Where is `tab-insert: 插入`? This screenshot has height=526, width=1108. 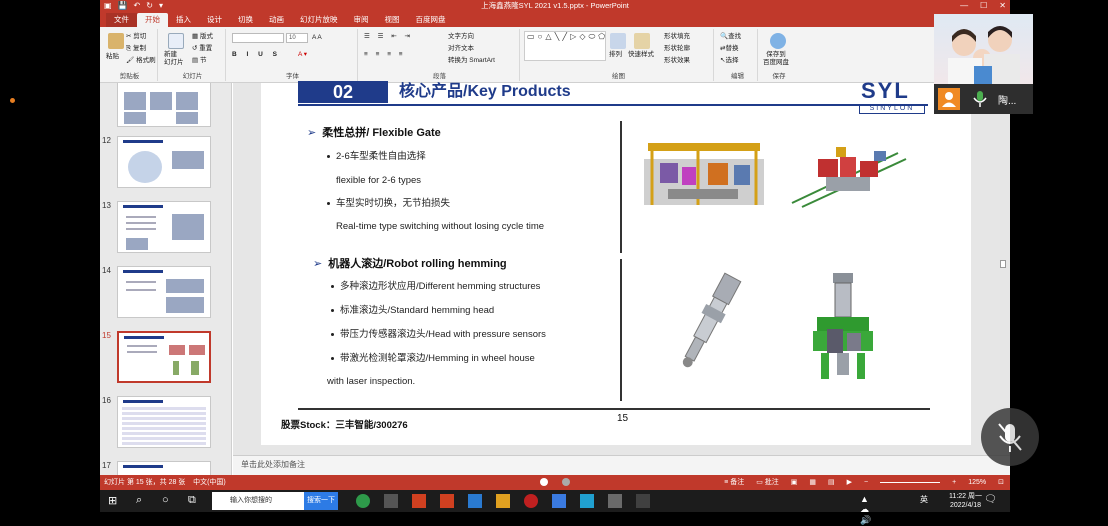
tab-insert: 插入 is located at coordinates (183, 20).